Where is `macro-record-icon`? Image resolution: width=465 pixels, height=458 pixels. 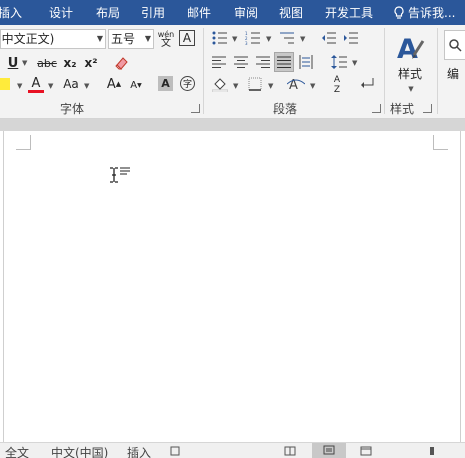
macro-record-icon is located at coordinates (175, 451).